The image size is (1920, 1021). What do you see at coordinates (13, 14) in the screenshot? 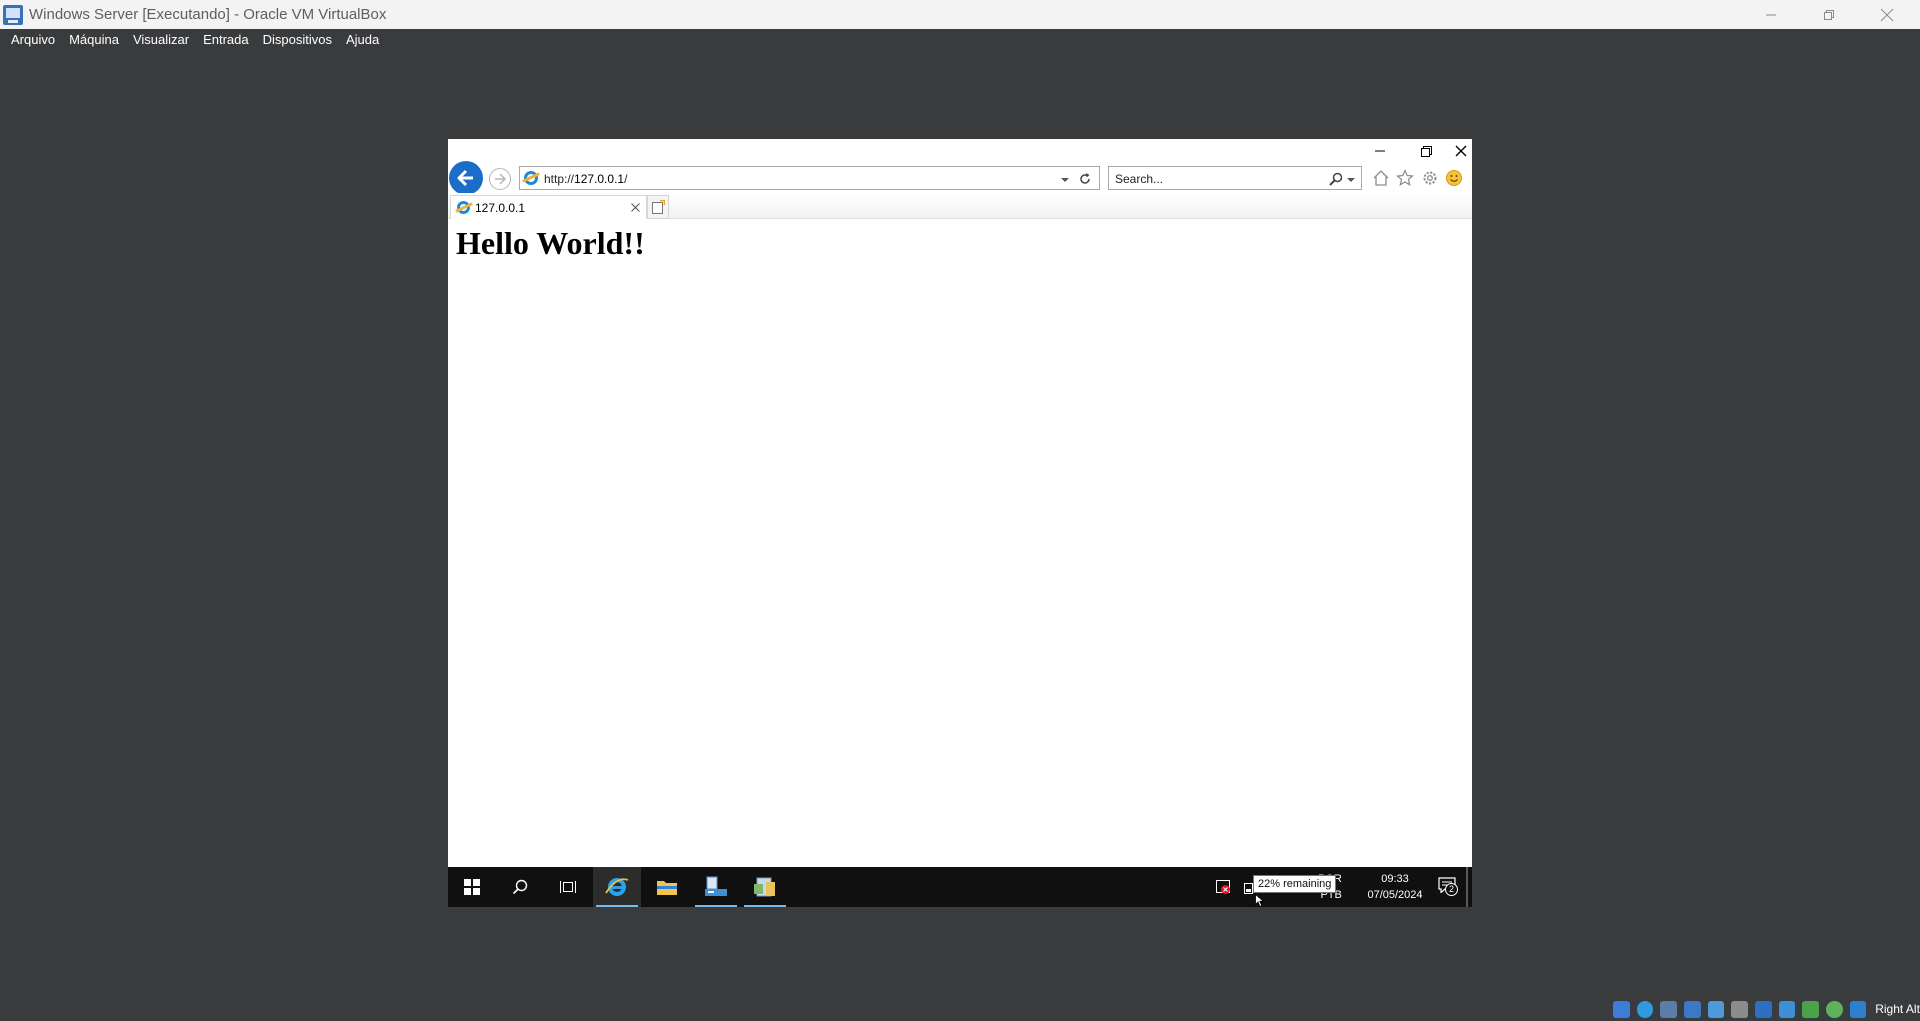
I see `virtualbox-app-icon` at bounding box center [13, 14].